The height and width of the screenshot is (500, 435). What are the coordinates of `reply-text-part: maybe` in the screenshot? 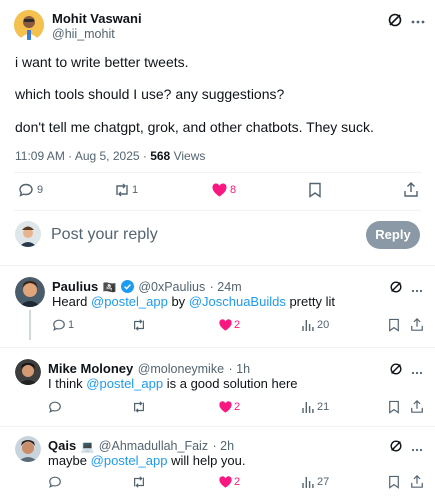 It's located at (69, 460).